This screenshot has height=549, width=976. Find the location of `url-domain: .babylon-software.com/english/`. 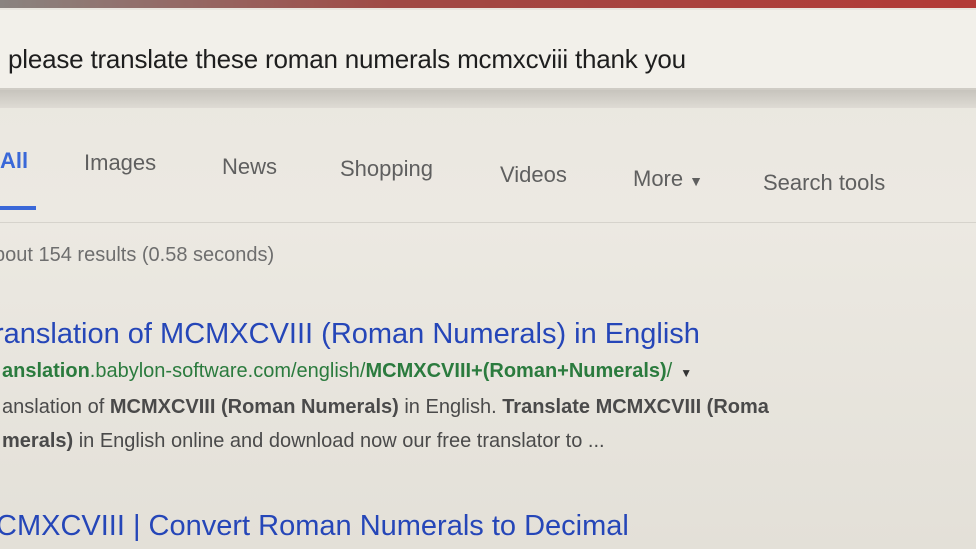

url-domain: .babylon-software.com/english/ is located at coordinates (227, 371).